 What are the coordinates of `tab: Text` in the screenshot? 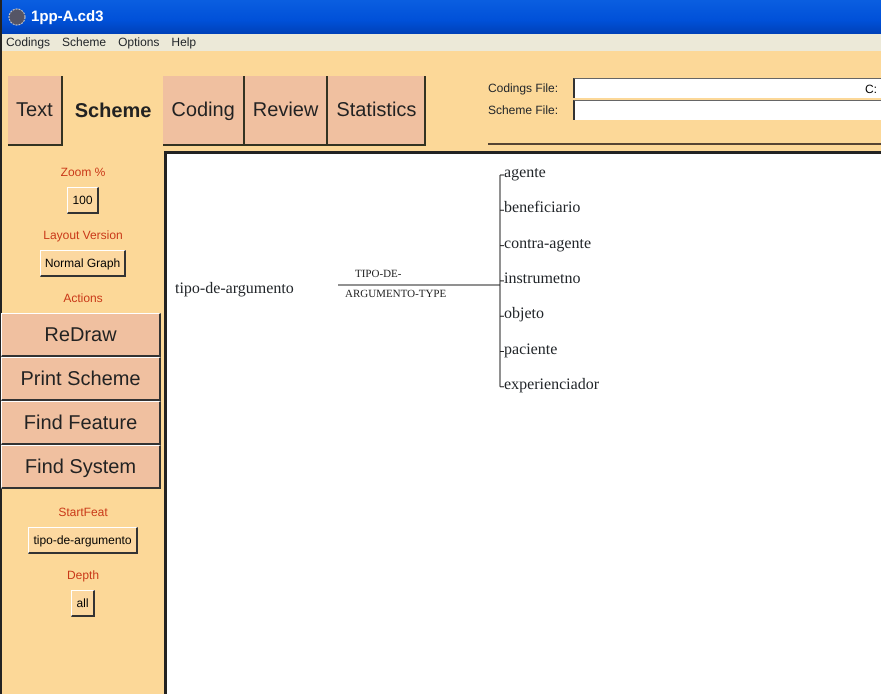 It's located at (35, 111).